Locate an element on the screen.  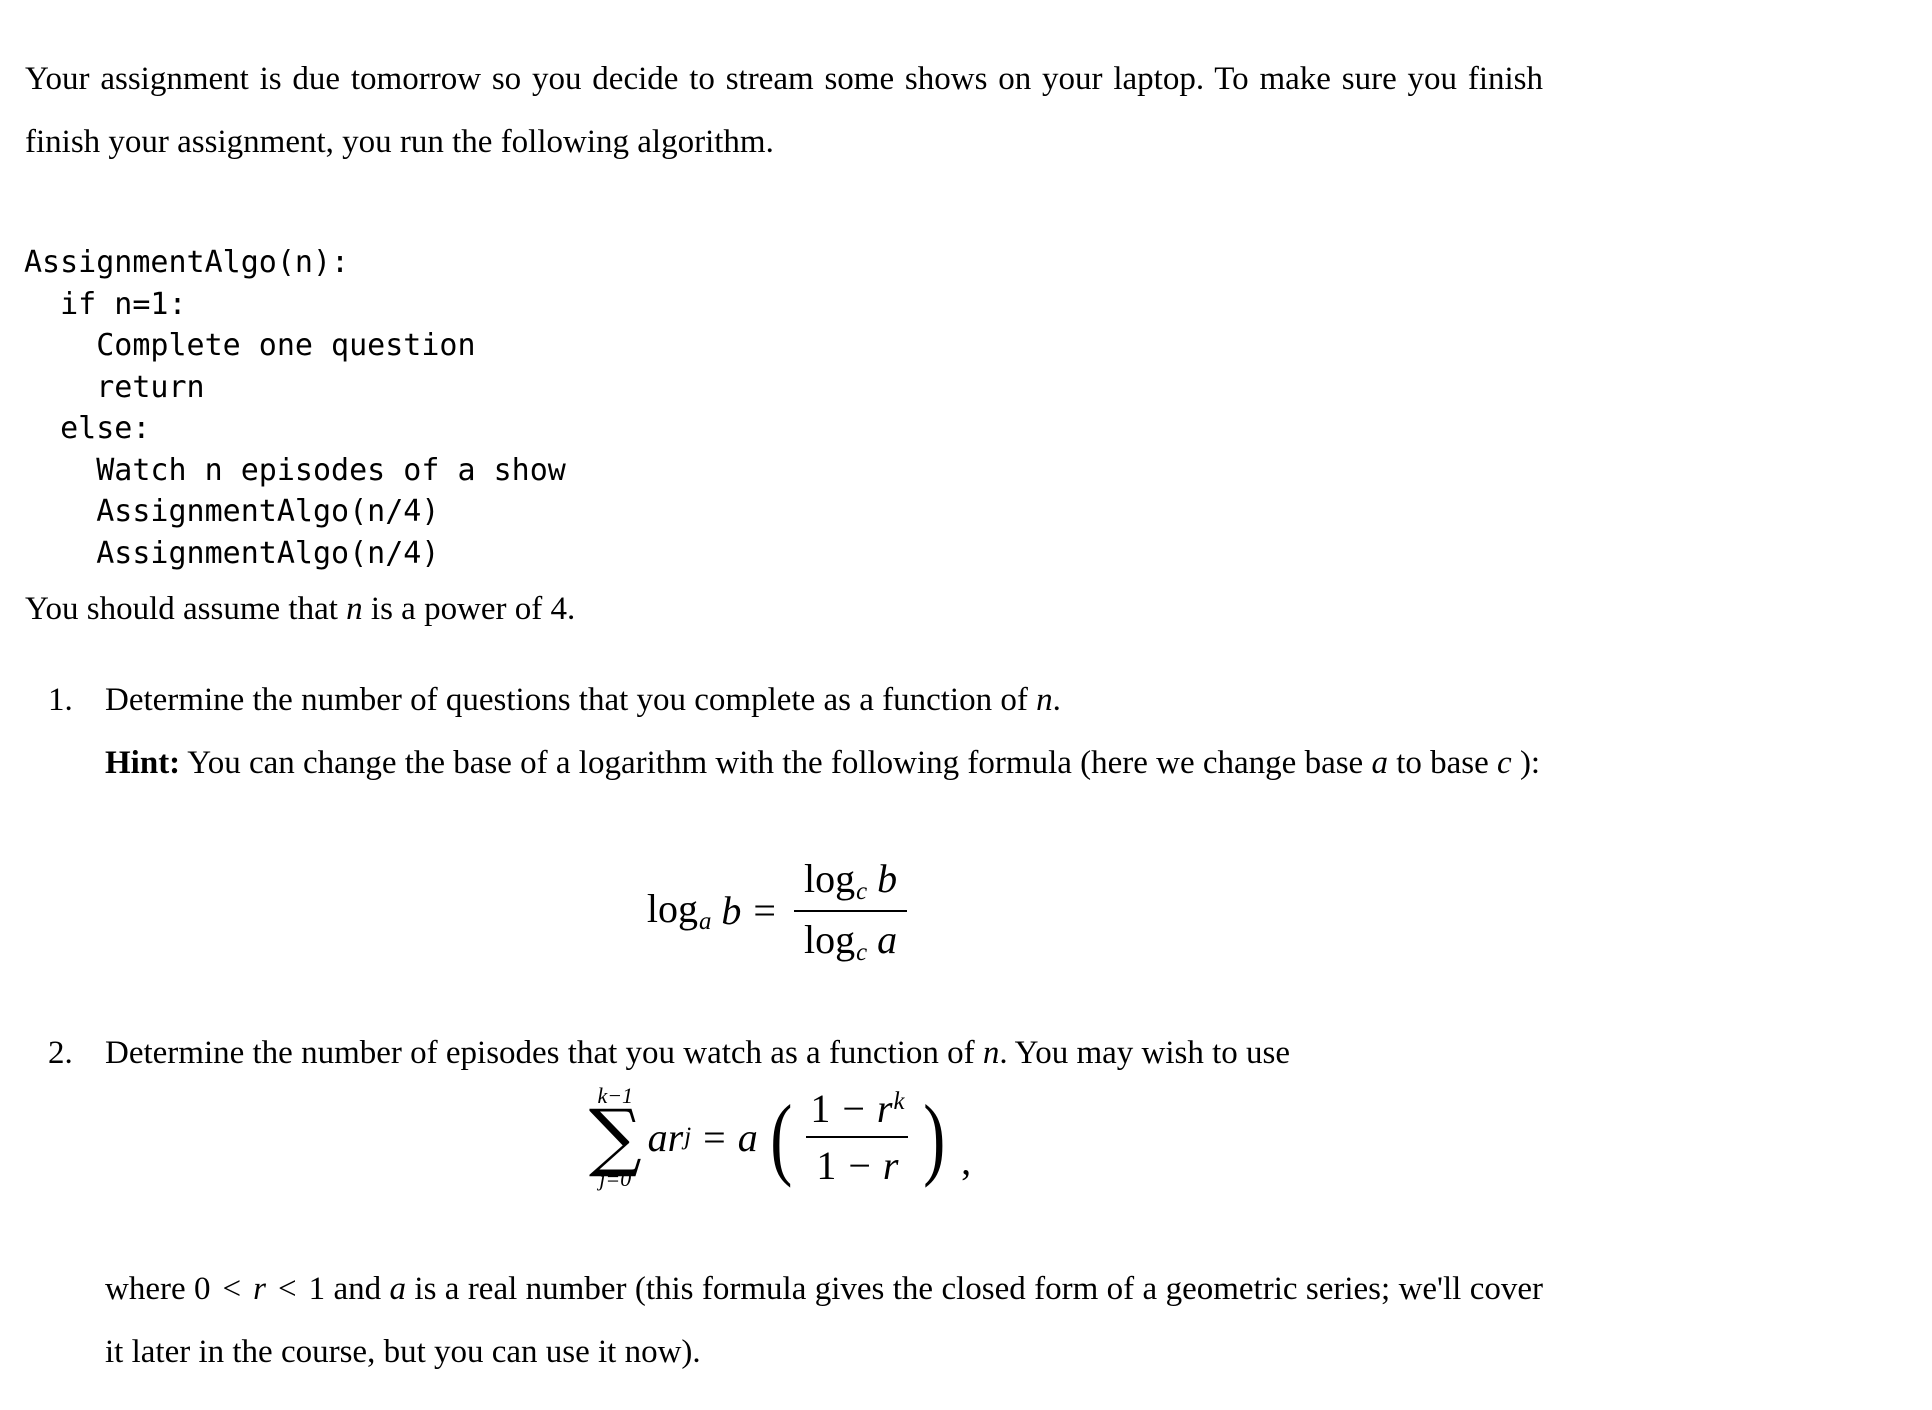
list-item-1-marker: 1. is located at coordinates (60, 700).